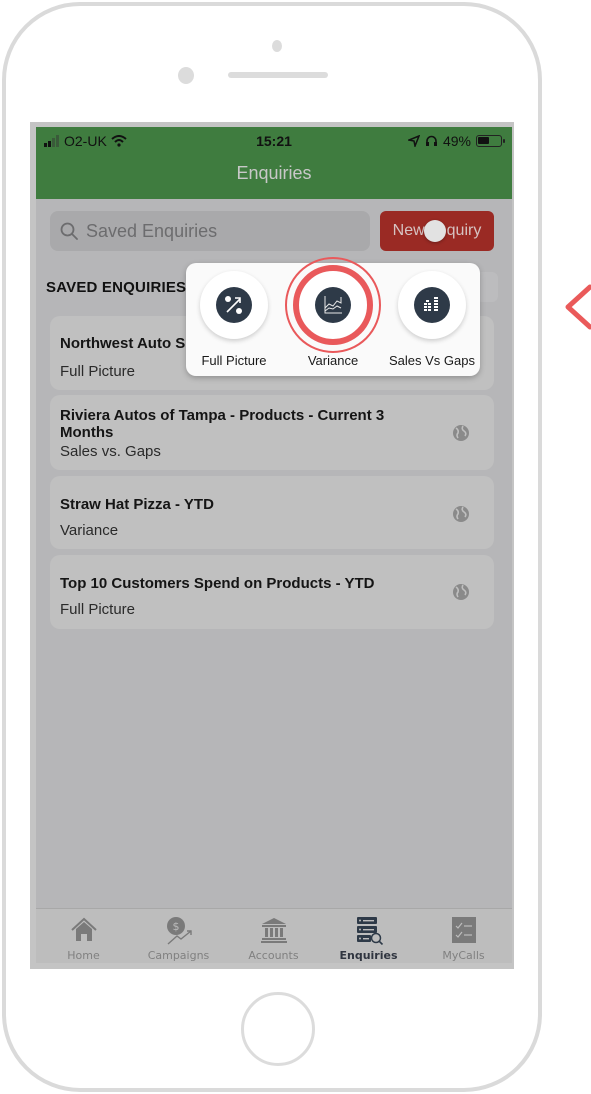 The image size is (591, 1094). I want to click on full-picture-icon, so click(233, 305).